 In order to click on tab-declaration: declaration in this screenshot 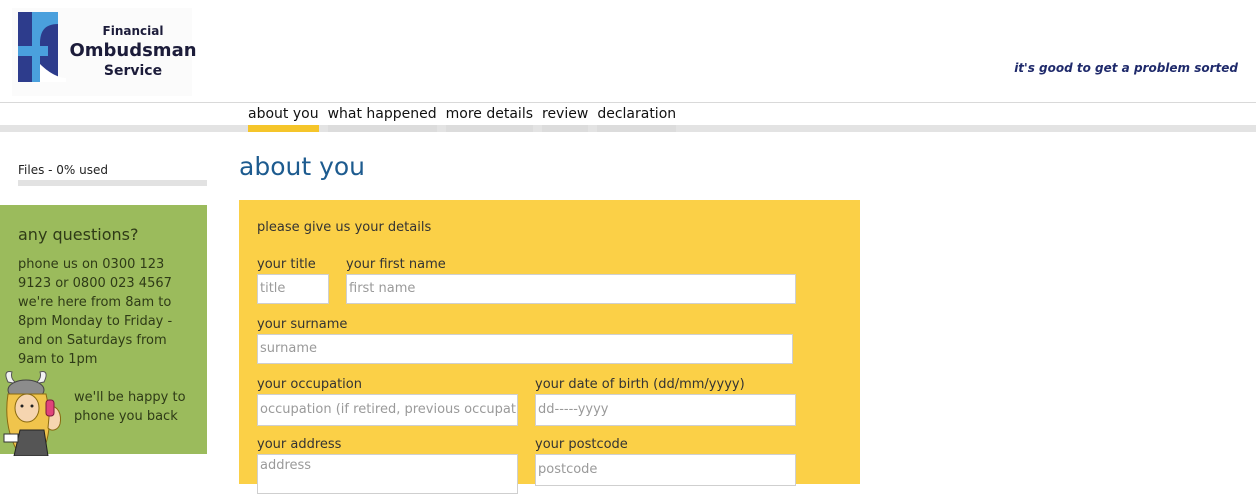, I will do `click(637, 119)`.